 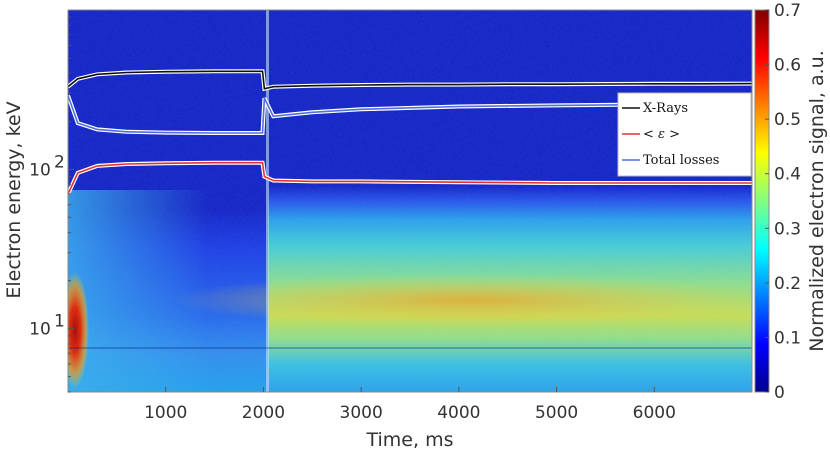 What do you see at coordinates (787, 11) in the screenshot?
I see `colorbar-tick-label: 0.7` at bounding box center [787, 11].